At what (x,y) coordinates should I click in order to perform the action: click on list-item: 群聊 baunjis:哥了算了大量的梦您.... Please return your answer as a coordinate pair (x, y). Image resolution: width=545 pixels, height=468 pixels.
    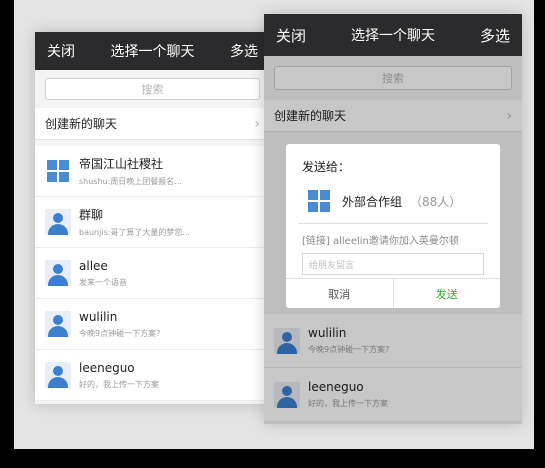
    Looking at the image, I should click on (152, 222).